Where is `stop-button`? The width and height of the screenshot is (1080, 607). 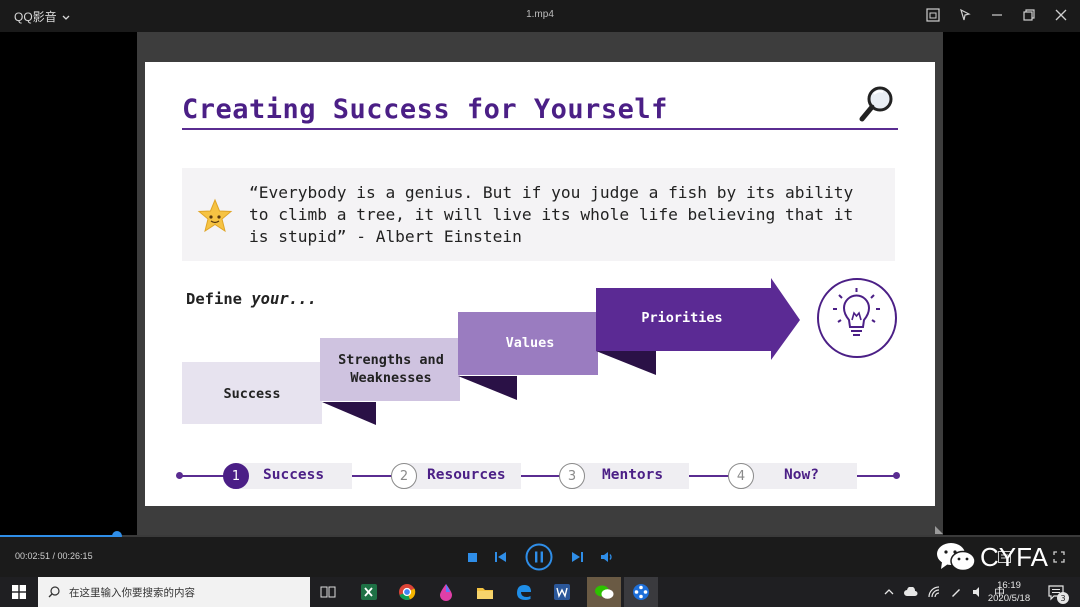
stop-button is located at coordinates (472, 557).